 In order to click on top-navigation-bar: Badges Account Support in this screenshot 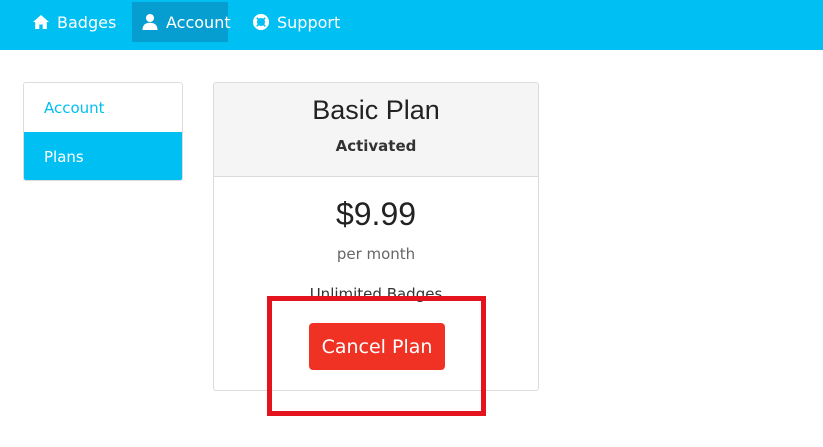, I will do `click(411, 25)`.